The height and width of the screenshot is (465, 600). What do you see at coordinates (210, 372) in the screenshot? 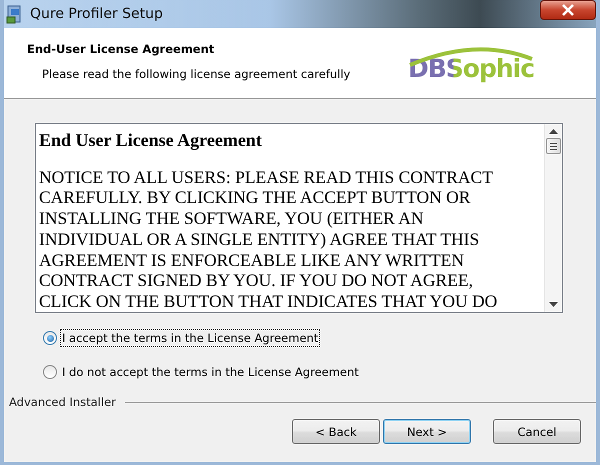
I see `radio-label: I do not accept the terms in the License Agreement` at bounding box center [210, 372].